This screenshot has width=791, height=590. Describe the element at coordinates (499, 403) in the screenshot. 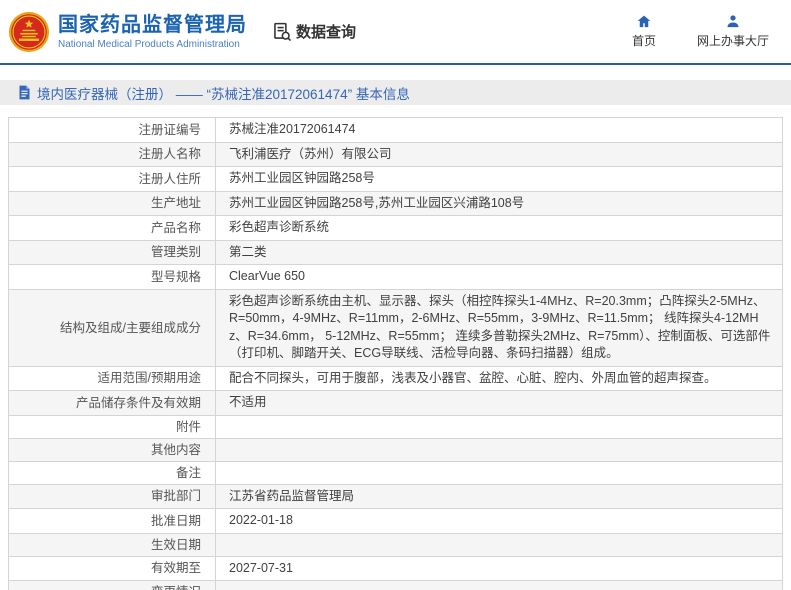

I see `row-value: 不适用` at that location.